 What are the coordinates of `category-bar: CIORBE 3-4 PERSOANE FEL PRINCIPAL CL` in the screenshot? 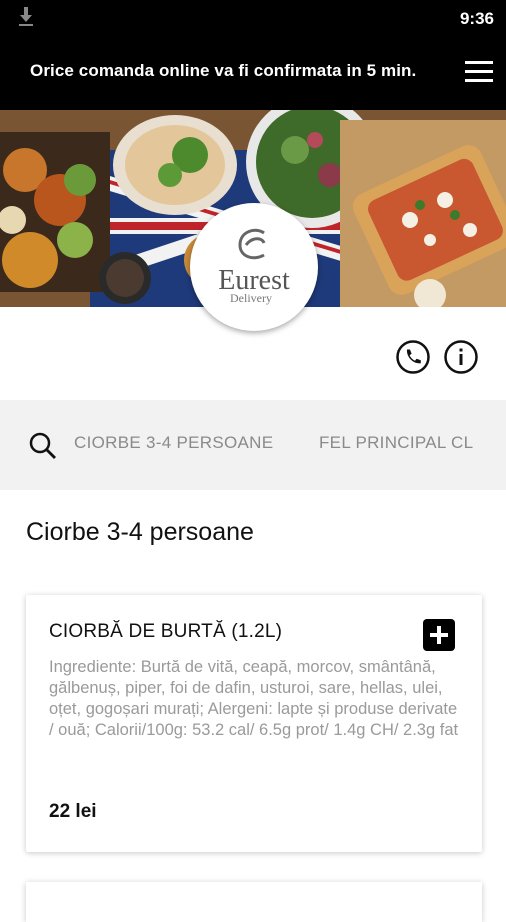 It's located at (253, 445).